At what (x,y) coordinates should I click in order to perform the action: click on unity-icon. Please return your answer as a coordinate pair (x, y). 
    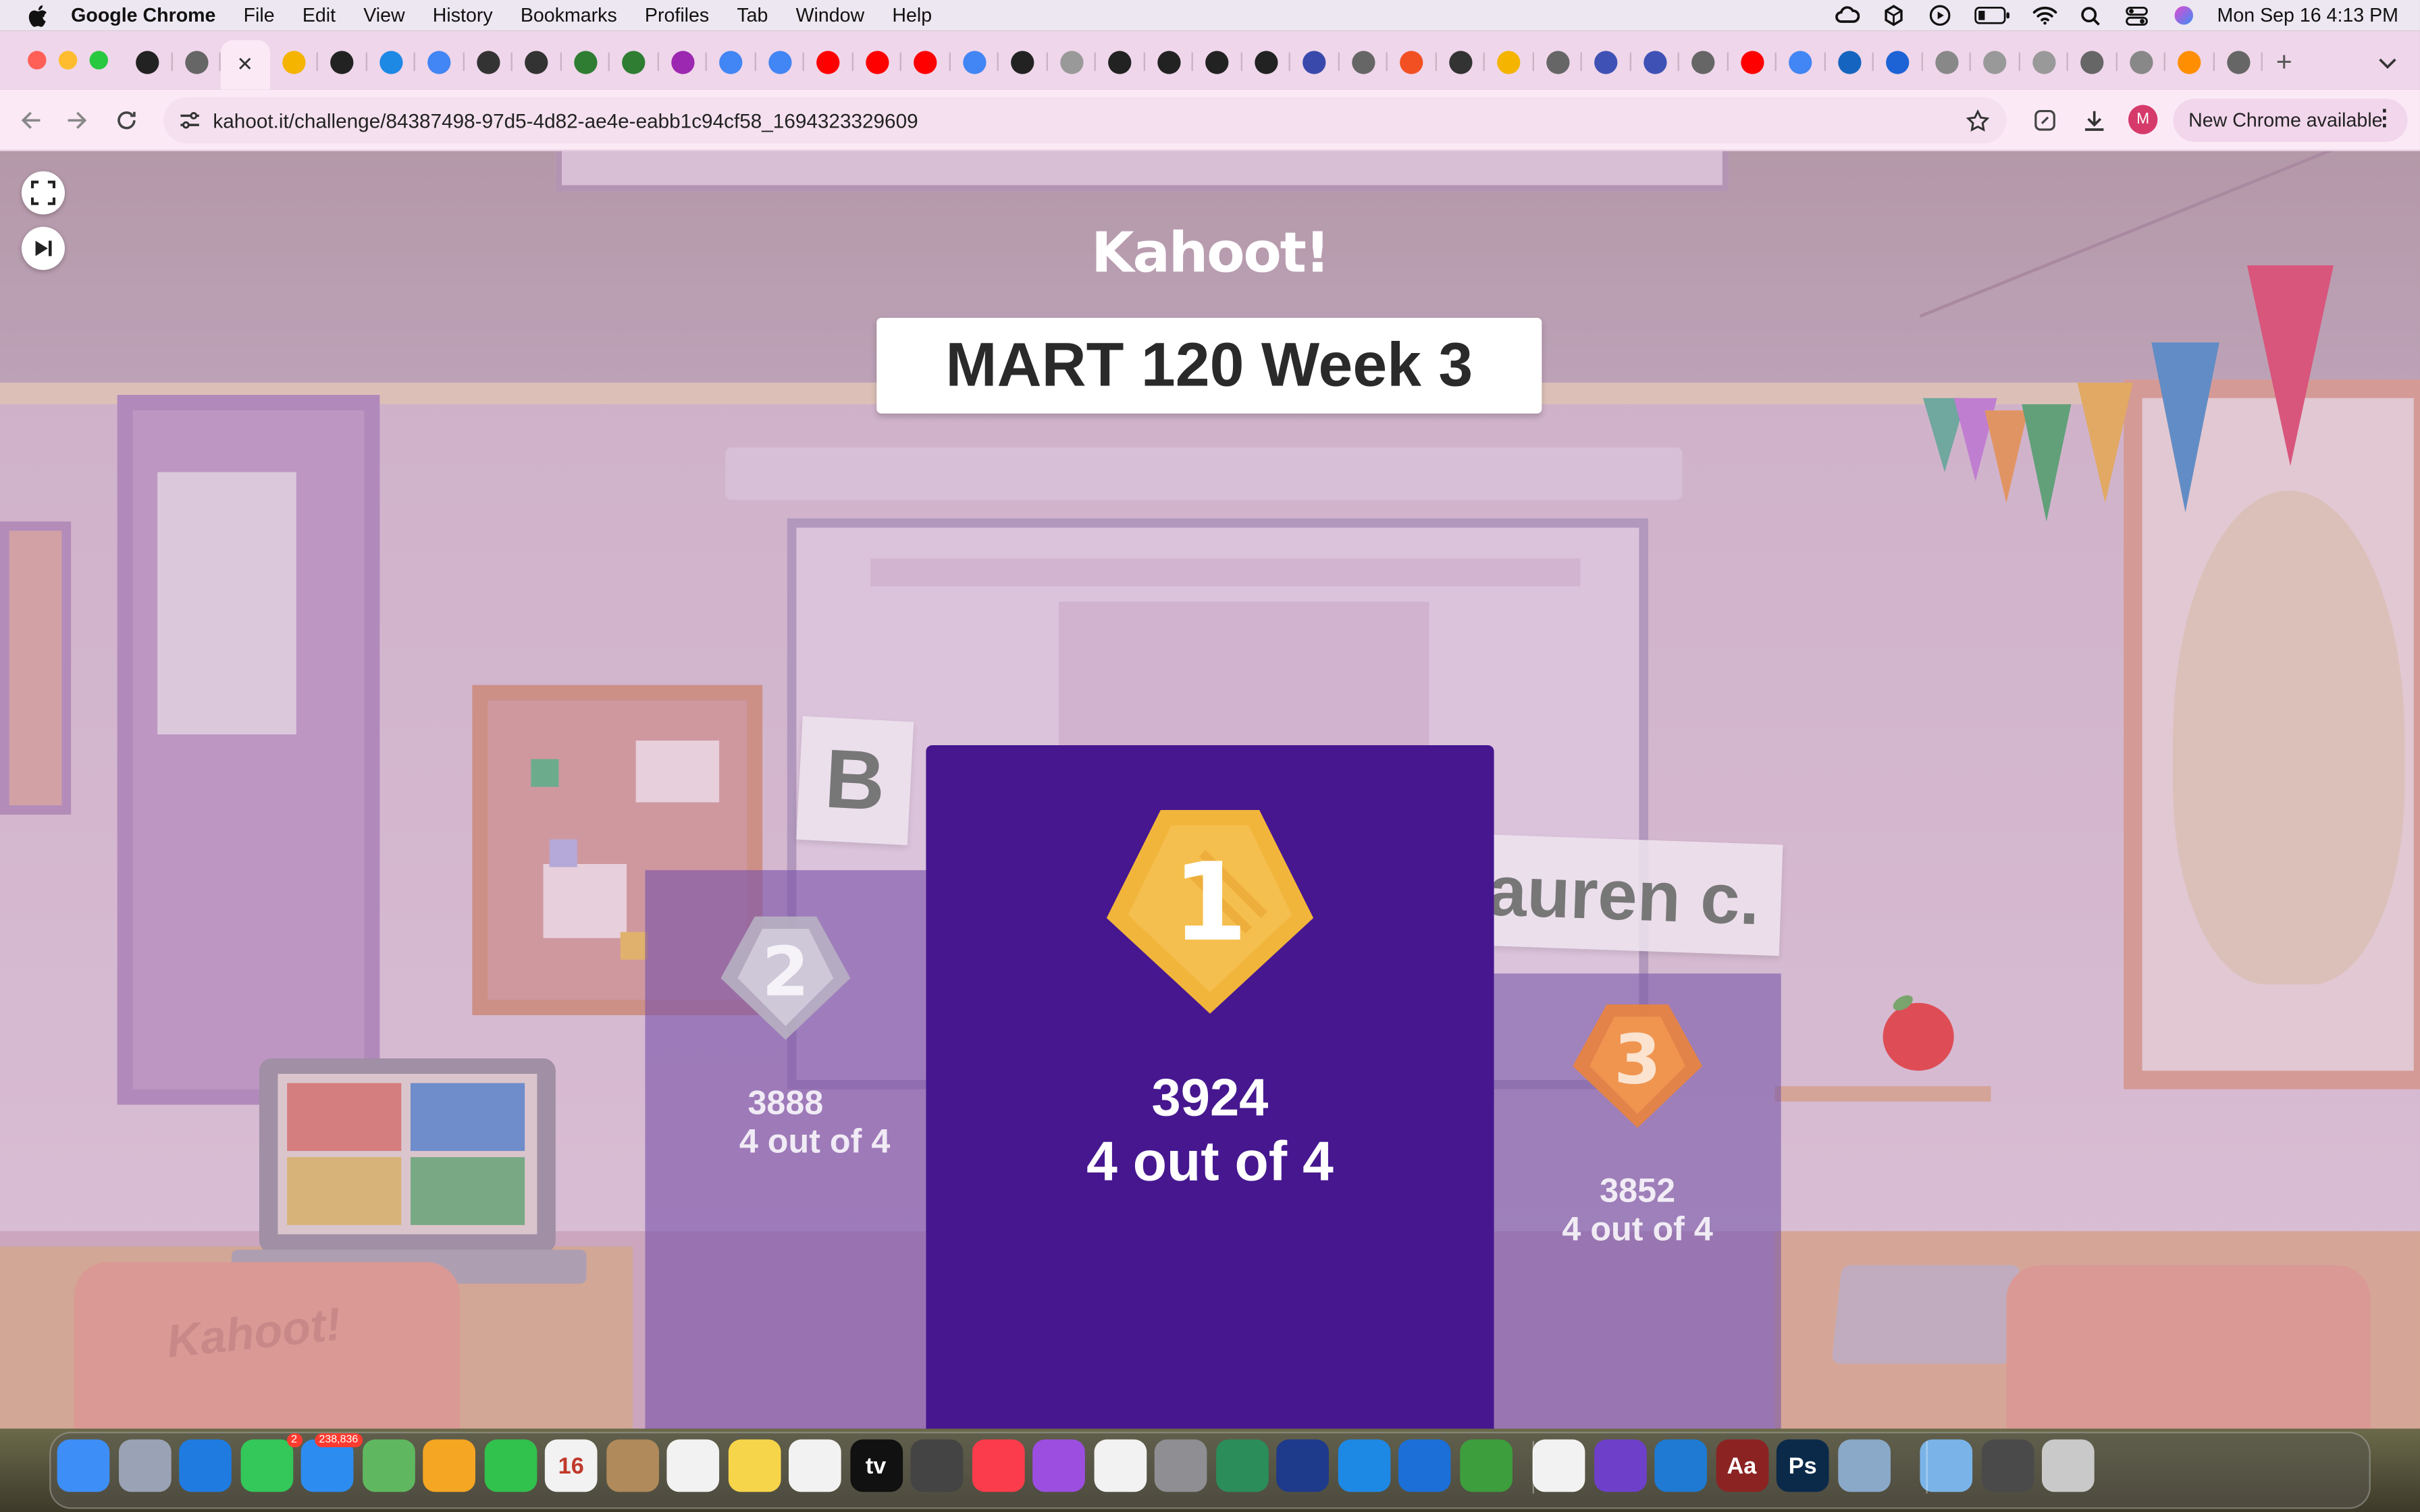
    Looking at the image, I should click on (937, 1465).